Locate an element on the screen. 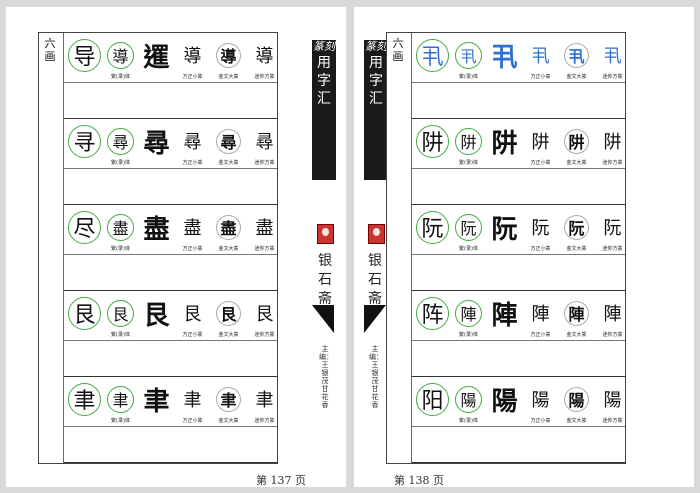  character-row: 阱阱繁(录)体阱阱方正小篆阱金文大篆阱迷你方篆 is located at coordinates (518, 162).